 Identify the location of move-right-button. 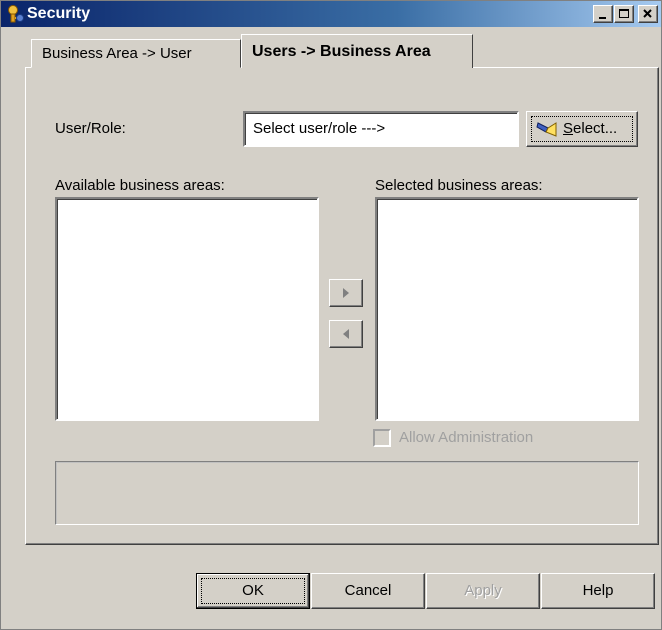
(346, 293).